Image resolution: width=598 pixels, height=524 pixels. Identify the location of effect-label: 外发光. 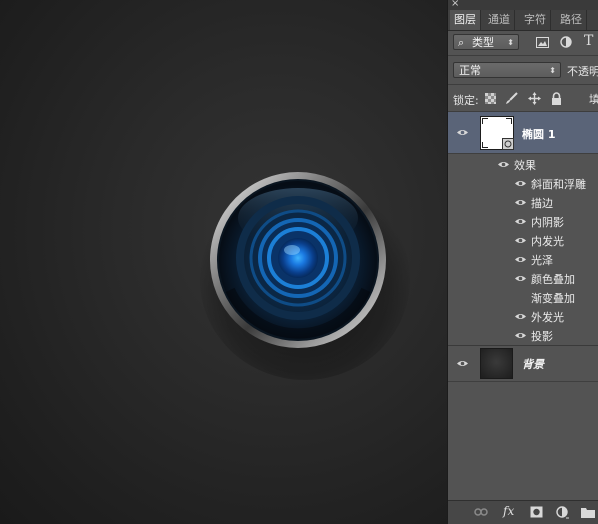
(547, 317).